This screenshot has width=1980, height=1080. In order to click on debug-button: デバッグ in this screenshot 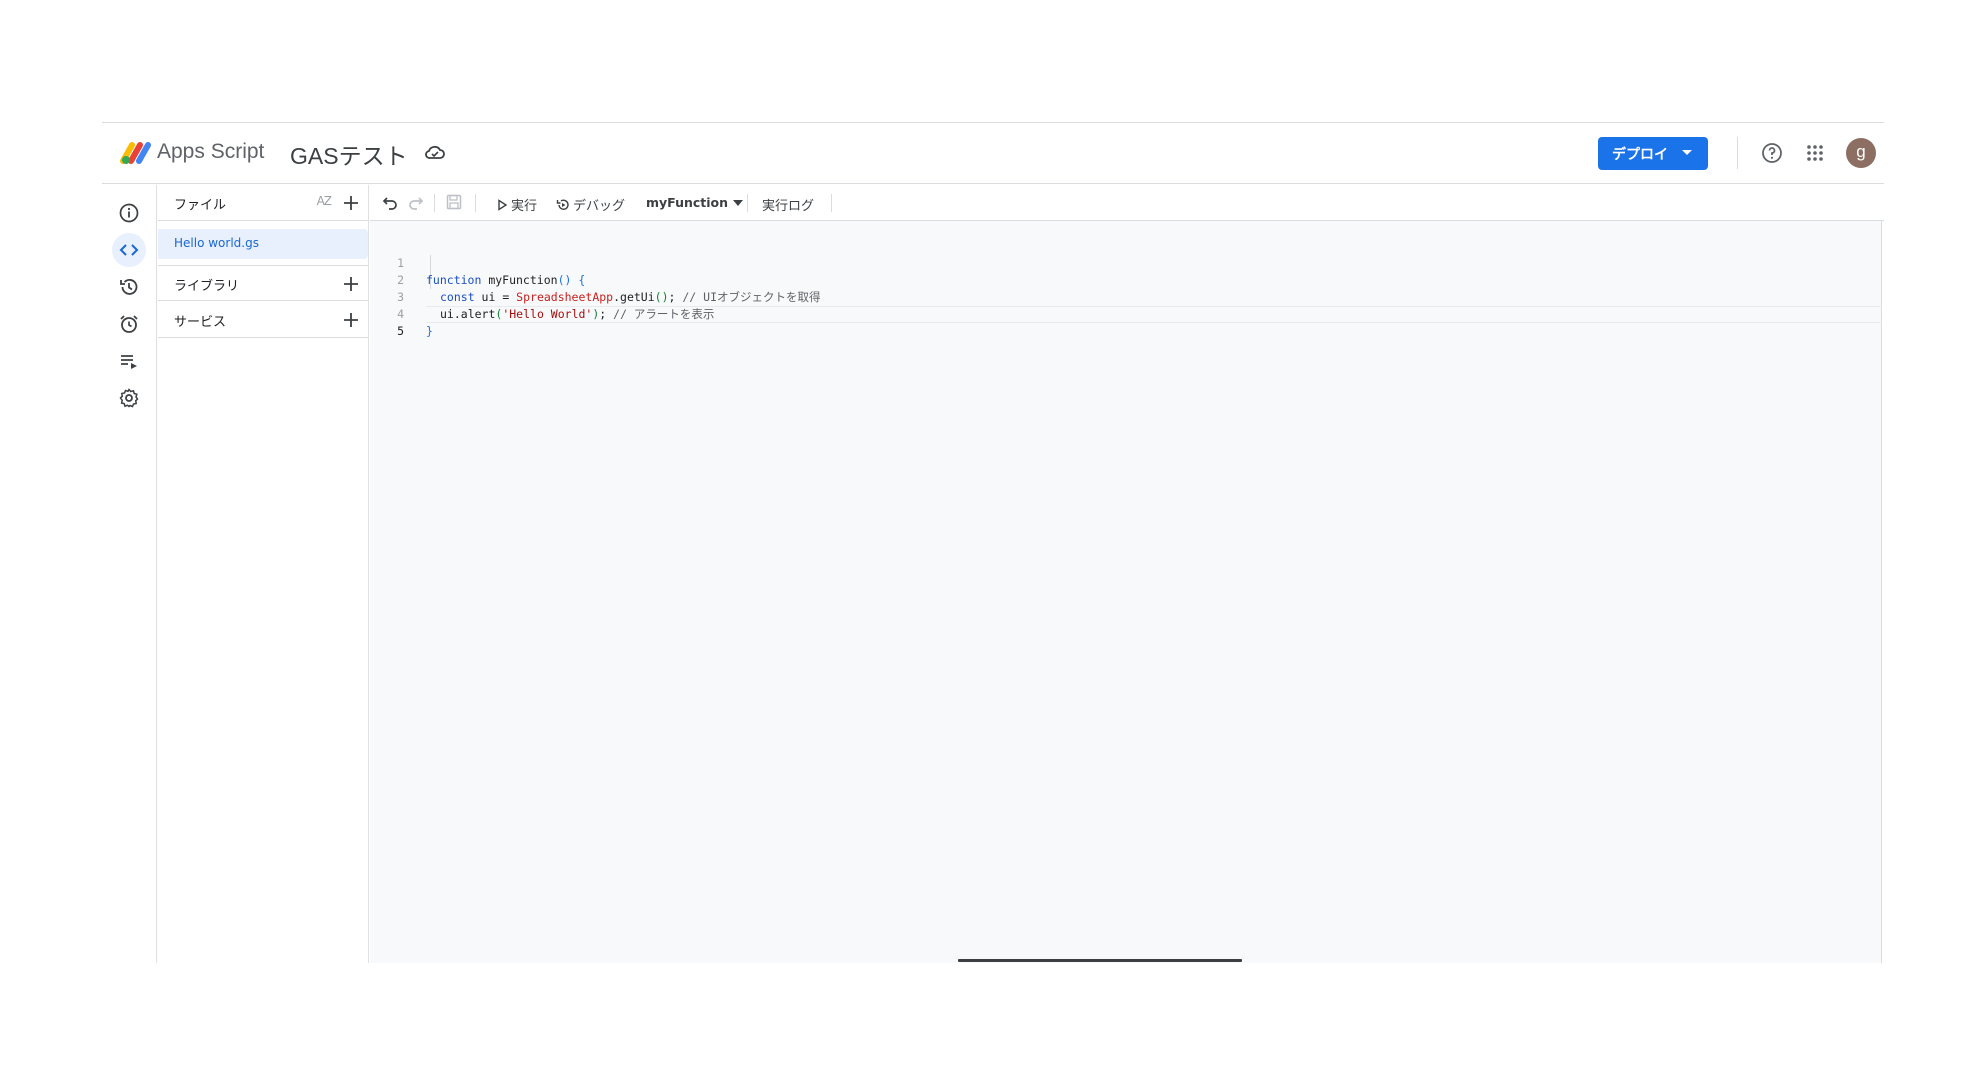, I will do `click(590, 204)`.